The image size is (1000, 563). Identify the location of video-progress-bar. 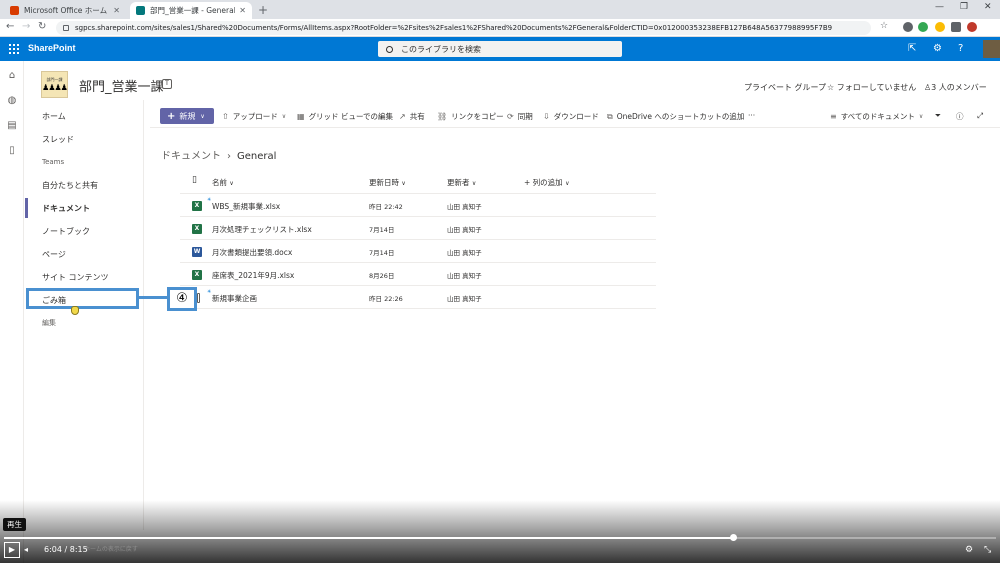
(500, 537).